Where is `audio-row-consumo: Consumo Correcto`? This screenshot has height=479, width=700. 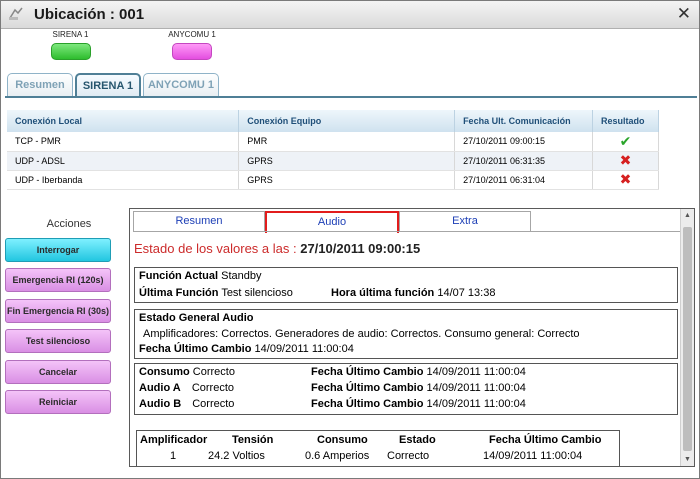 audio-row-consumo: Consumo Correcto is located at coordinates (187, 372).